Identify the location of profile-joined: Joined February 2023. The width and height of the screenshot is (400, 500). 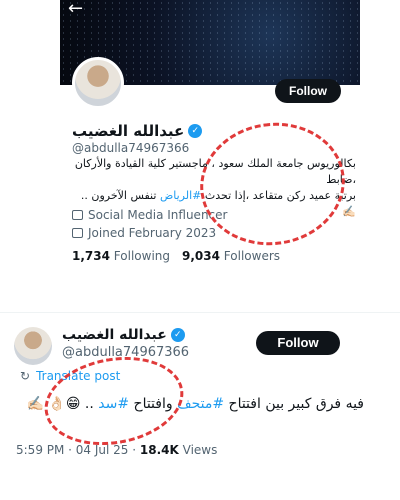
(144, 233).